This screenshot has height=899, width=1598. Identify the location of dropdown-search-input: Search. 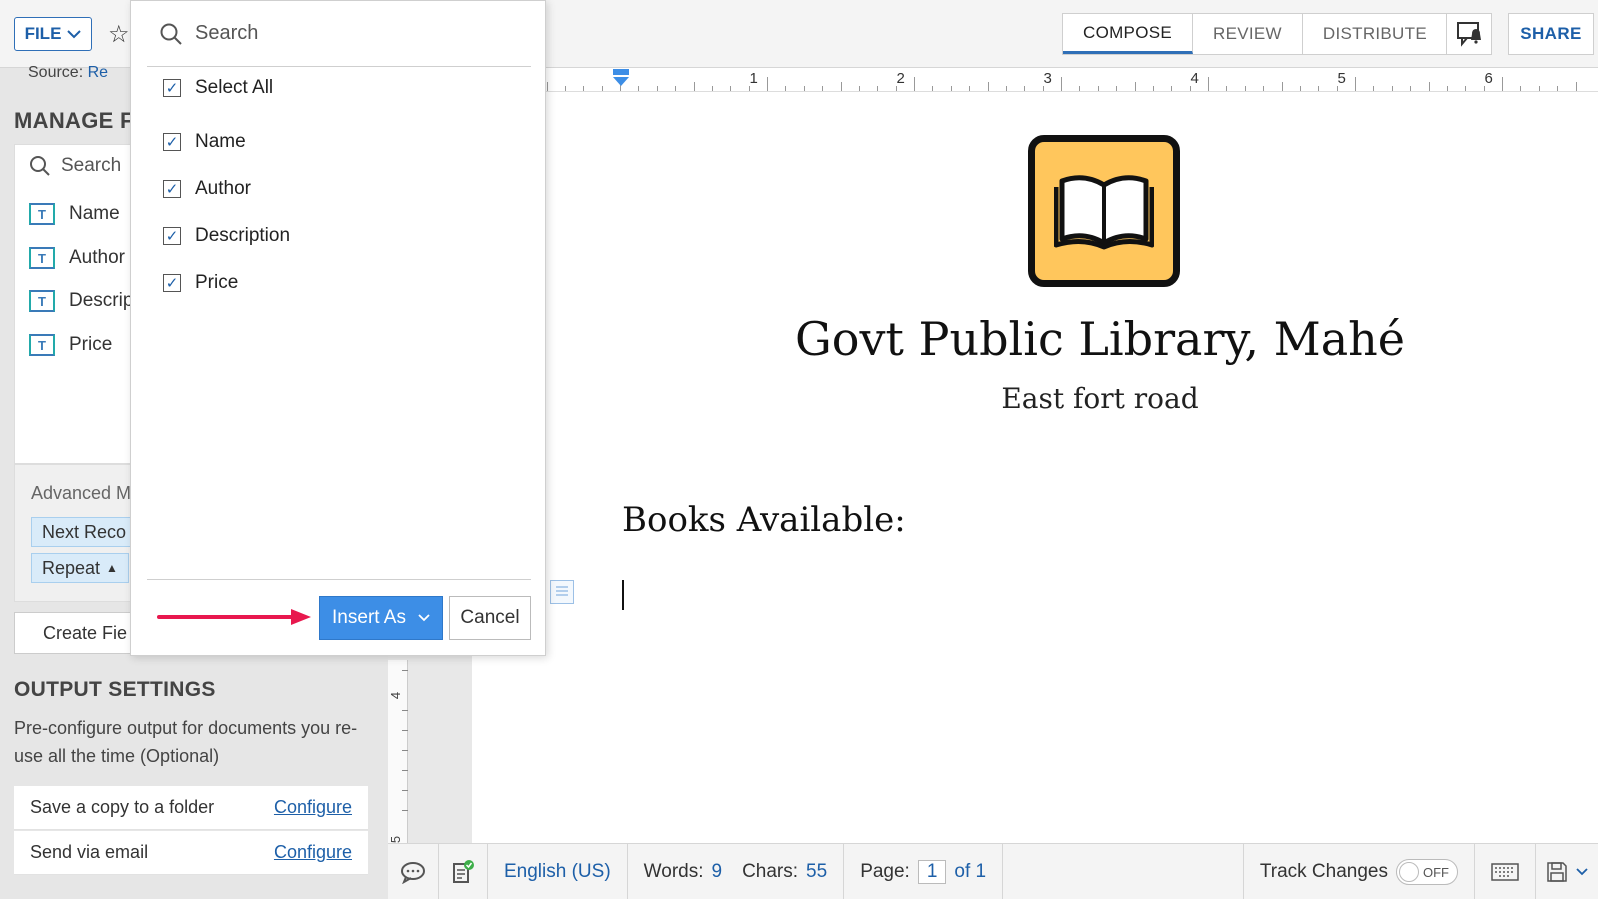
(339, 34).